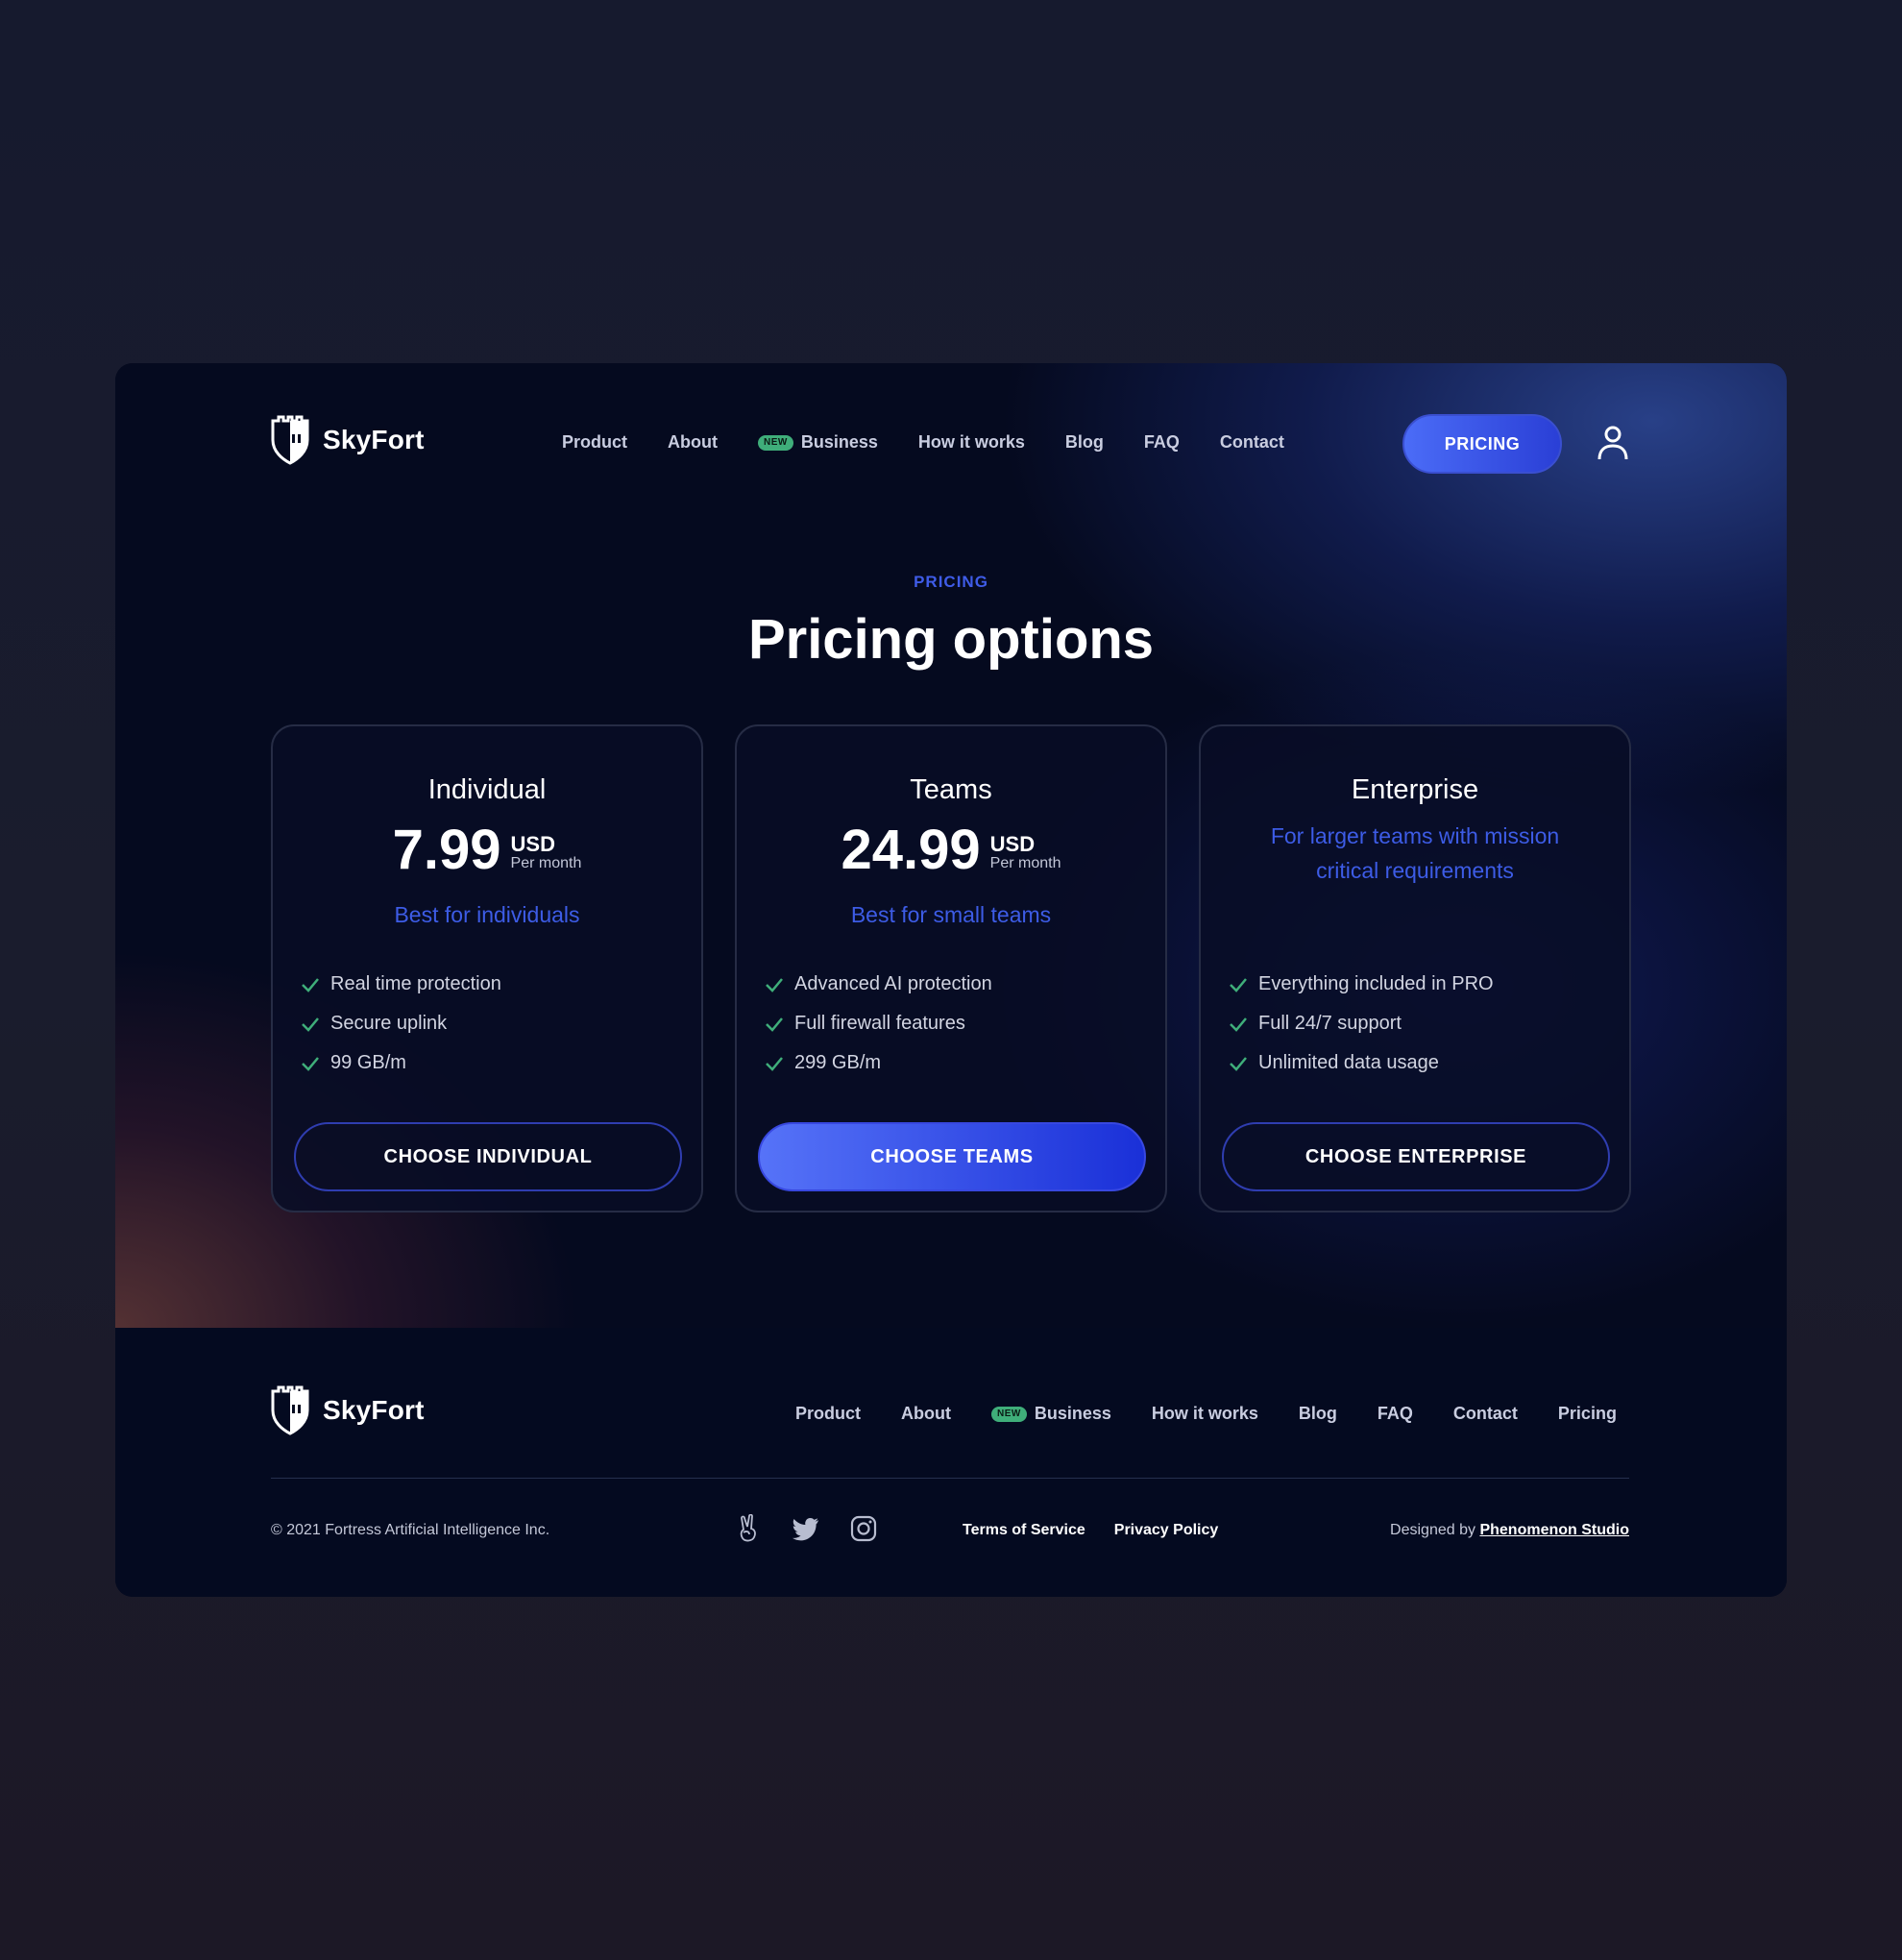  I want to click on footer-nav-how-it-works: How it works, so click(1205, 1414).